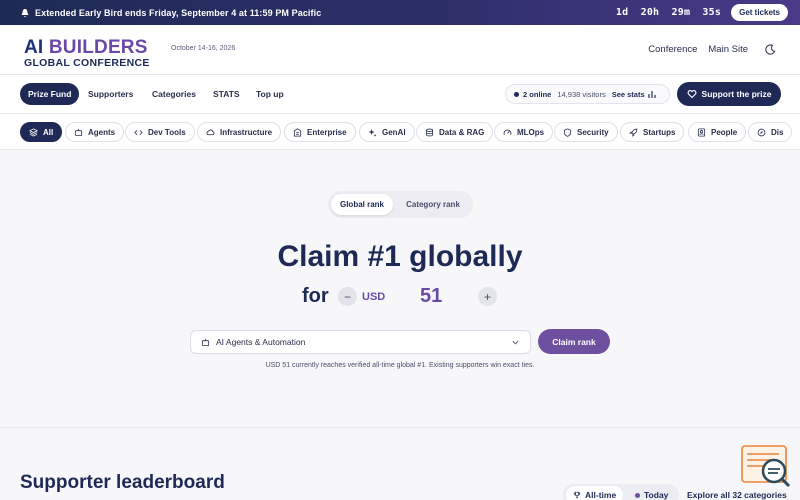  Describe the element at coordinates (327, 132) in the screenshot. I see `chip-label: Enterprise` at that location.